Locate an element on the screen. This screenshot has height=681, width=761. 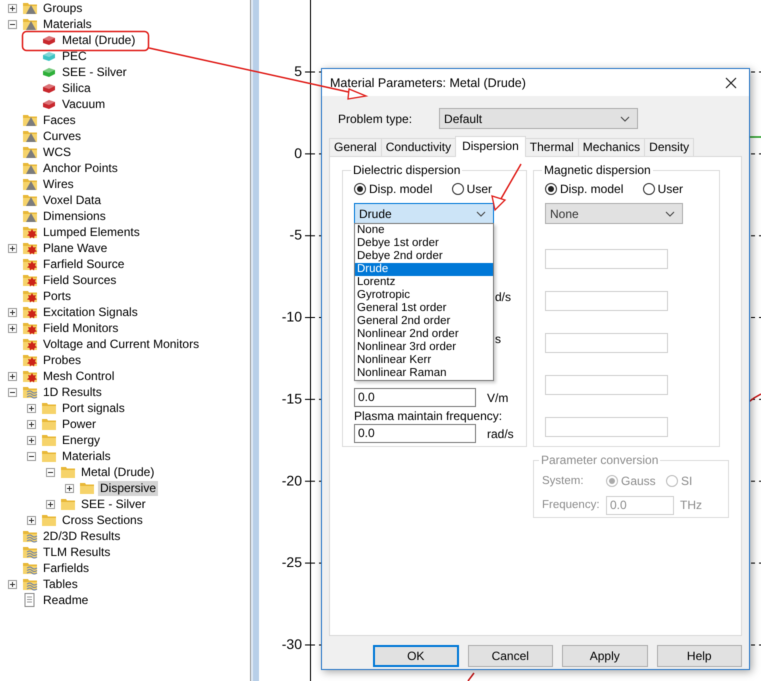
dialog-button: Help is located at coordinates (699, 656).